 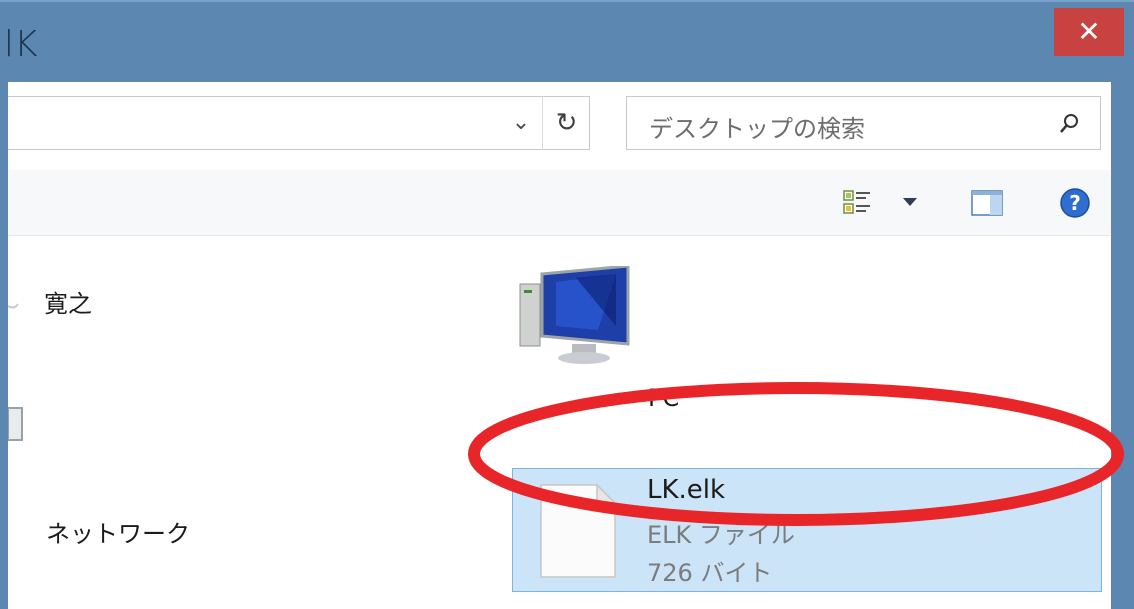 I want to click on help-icon: ?, so click(x=1075, y=203).